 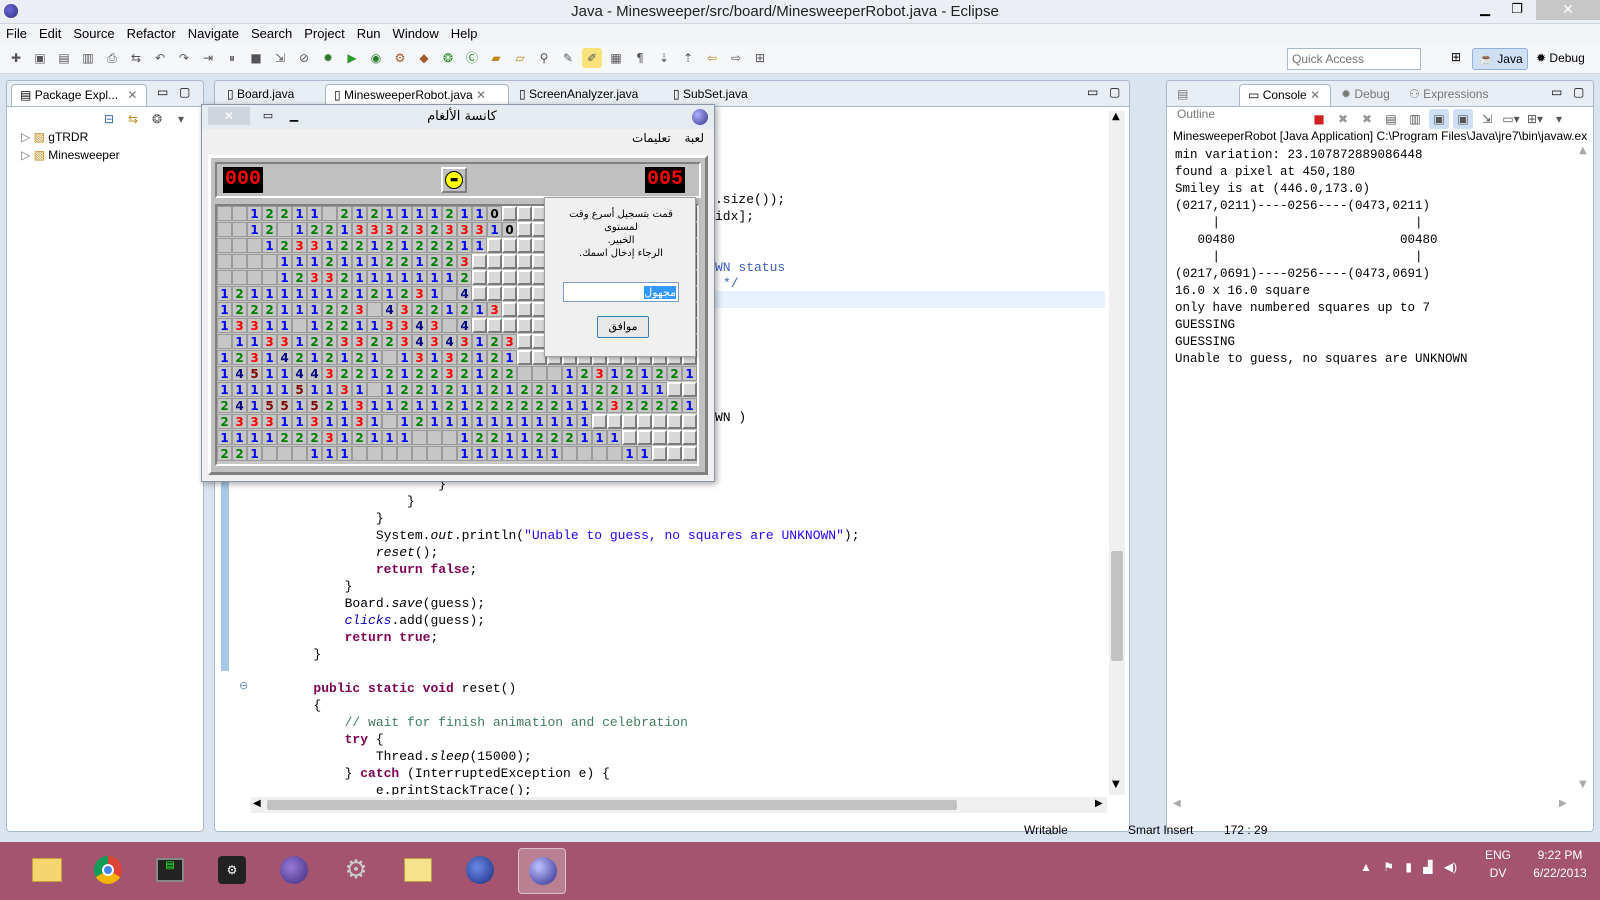 I want to click on menu-help: تعليمات, so click(x=651, y=138).